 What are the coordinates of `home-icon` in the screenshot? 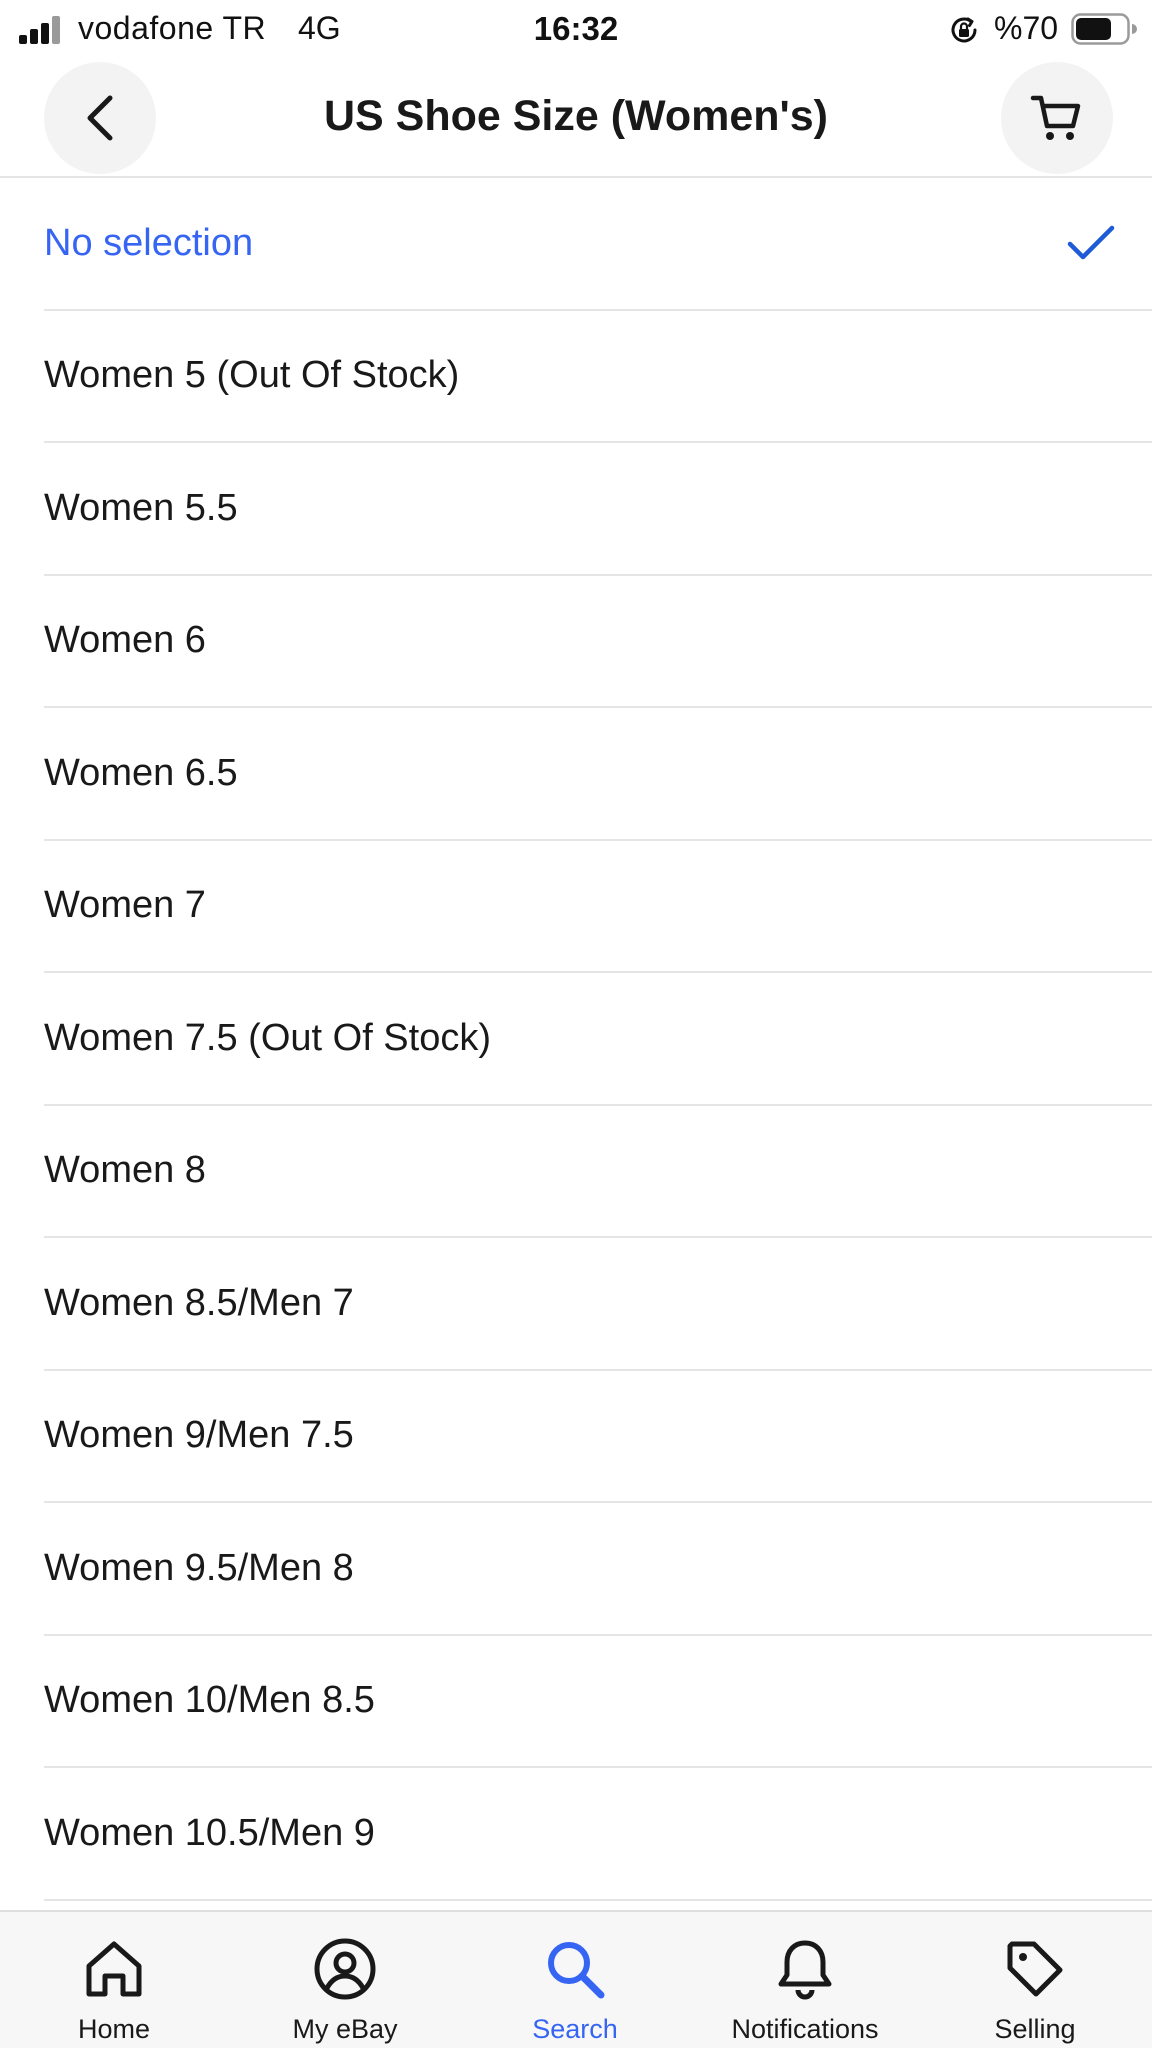 It's located at (114, 1969).